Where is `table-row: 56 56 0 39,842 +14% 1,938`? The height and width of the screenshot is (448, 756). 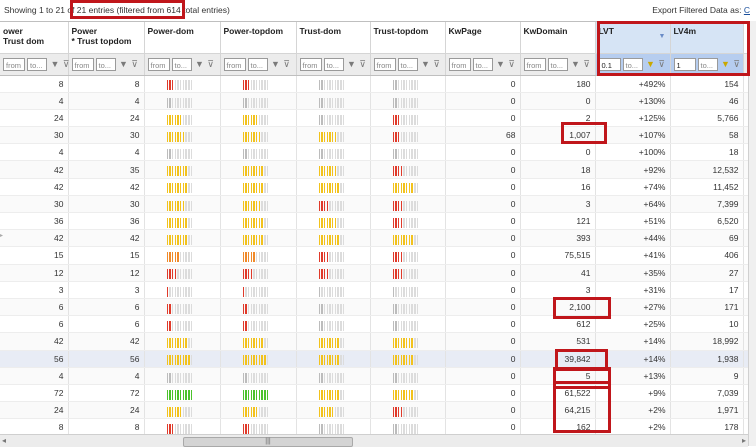
table-row: 56 56 0 39,842 +14% 1,938 is located at coordinates (374, 359).